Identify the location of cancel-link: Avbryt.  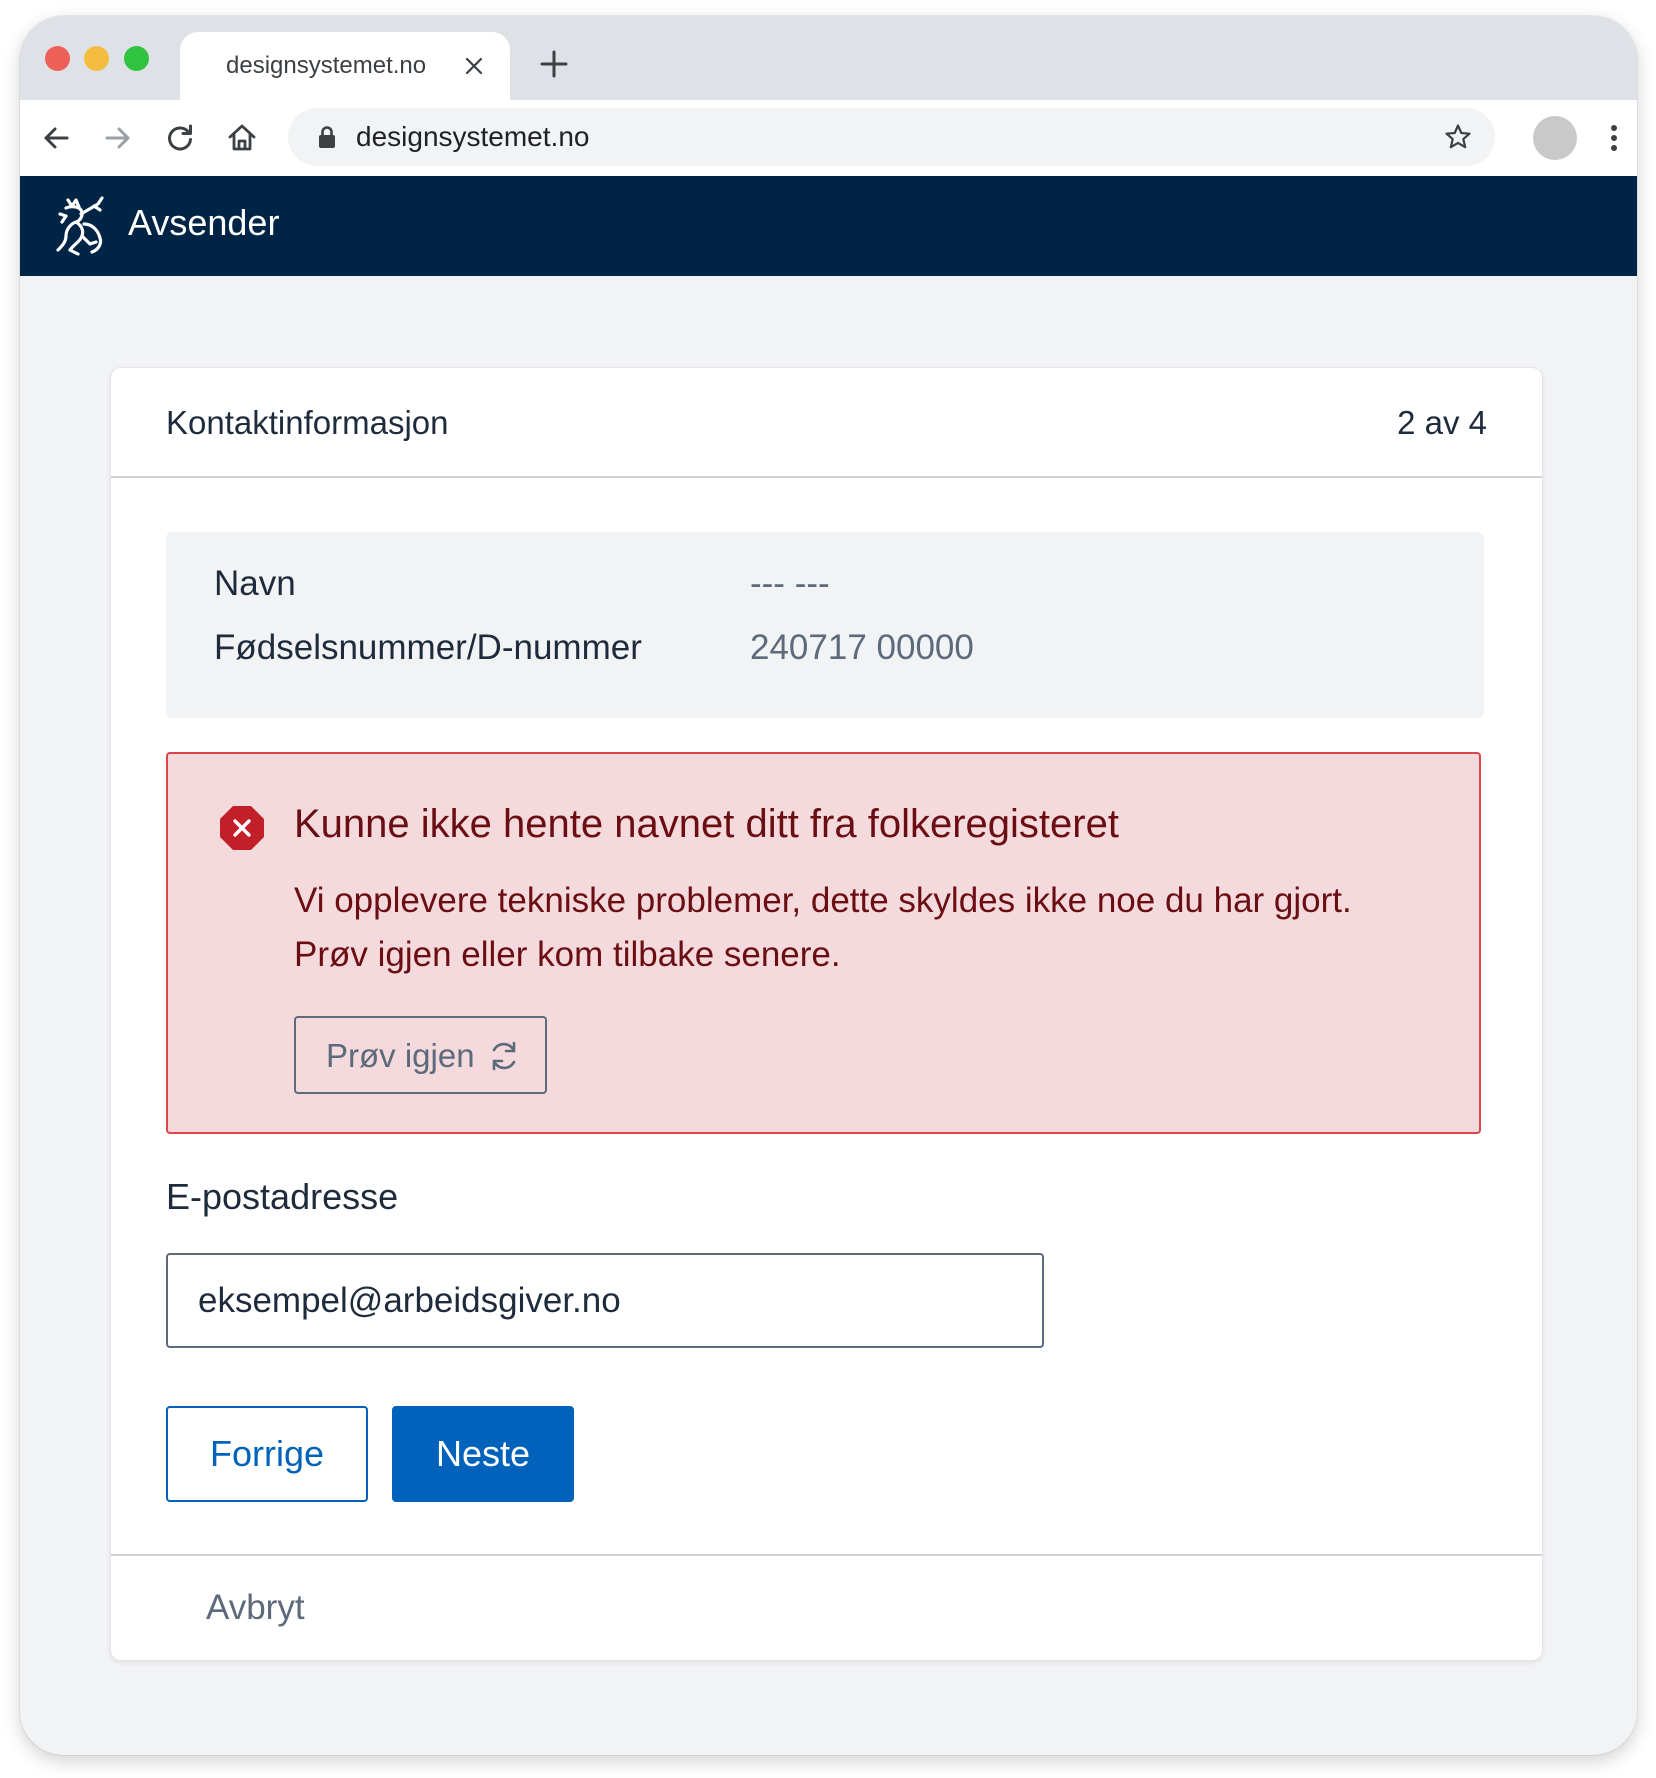
(255, 1608).